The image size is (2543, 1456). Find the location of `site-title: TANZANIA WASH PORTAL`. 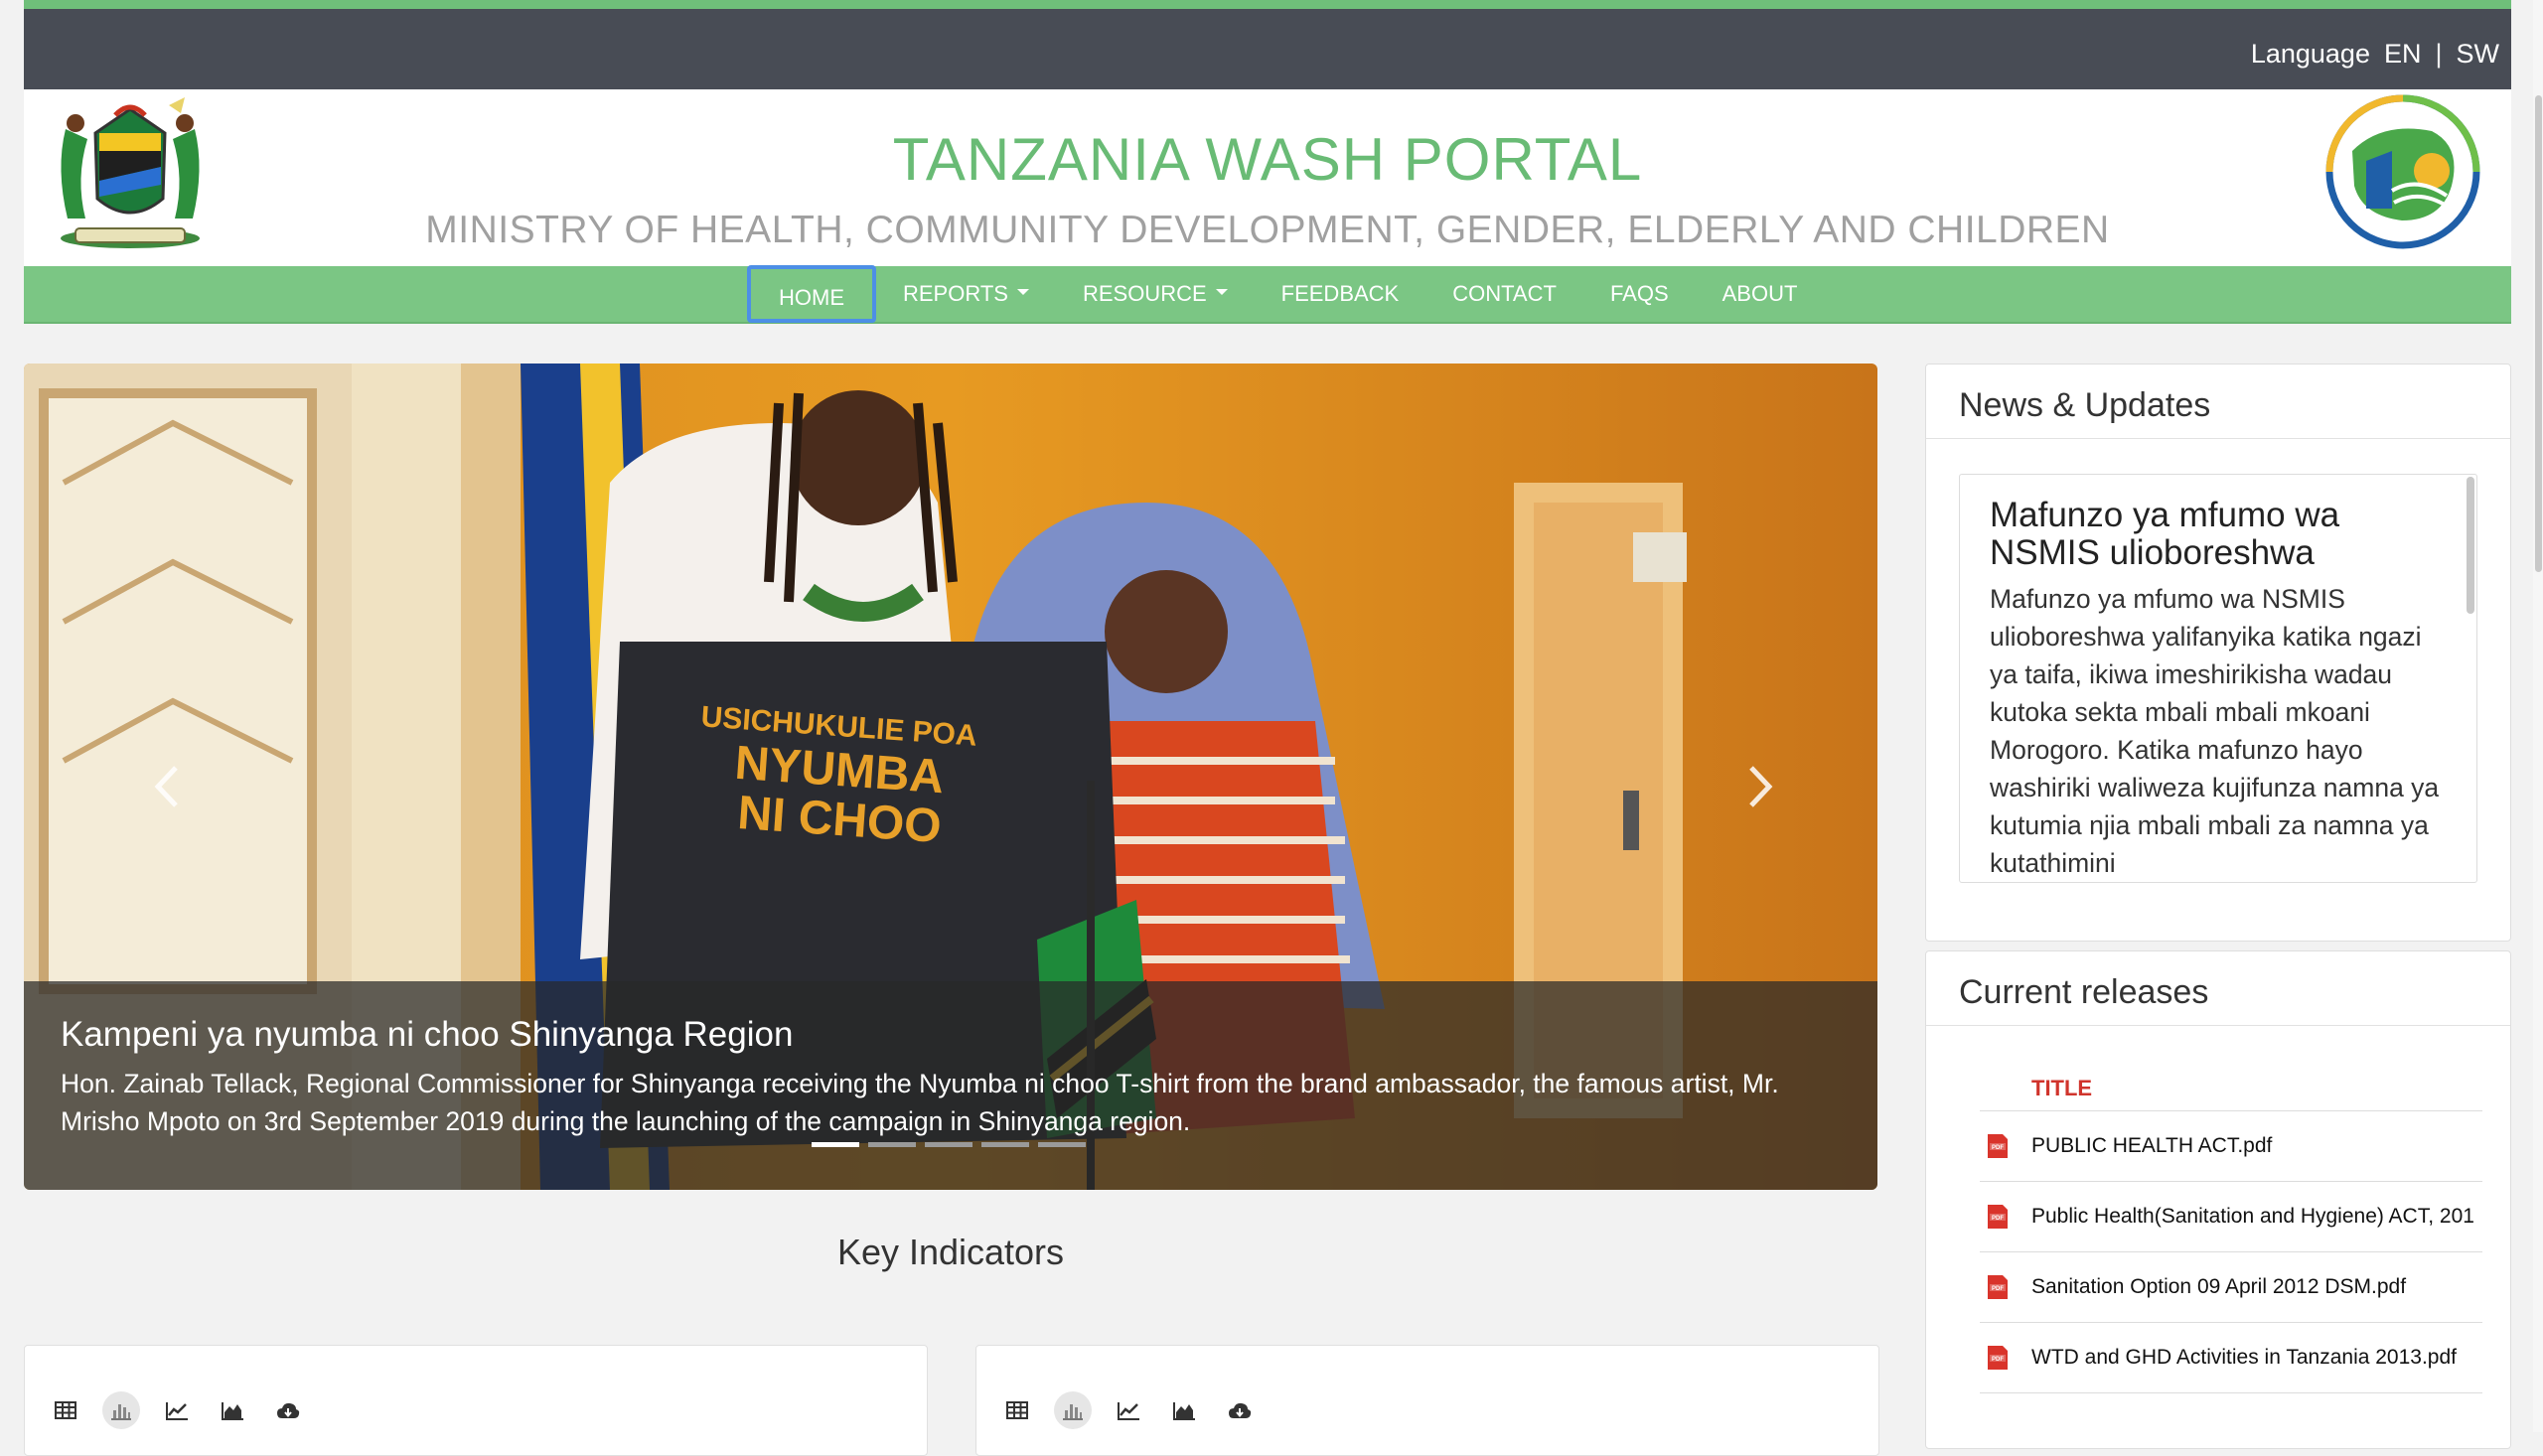

site-title: TANZANIA WASH PORTAL is located at coordinates (1267, 159).